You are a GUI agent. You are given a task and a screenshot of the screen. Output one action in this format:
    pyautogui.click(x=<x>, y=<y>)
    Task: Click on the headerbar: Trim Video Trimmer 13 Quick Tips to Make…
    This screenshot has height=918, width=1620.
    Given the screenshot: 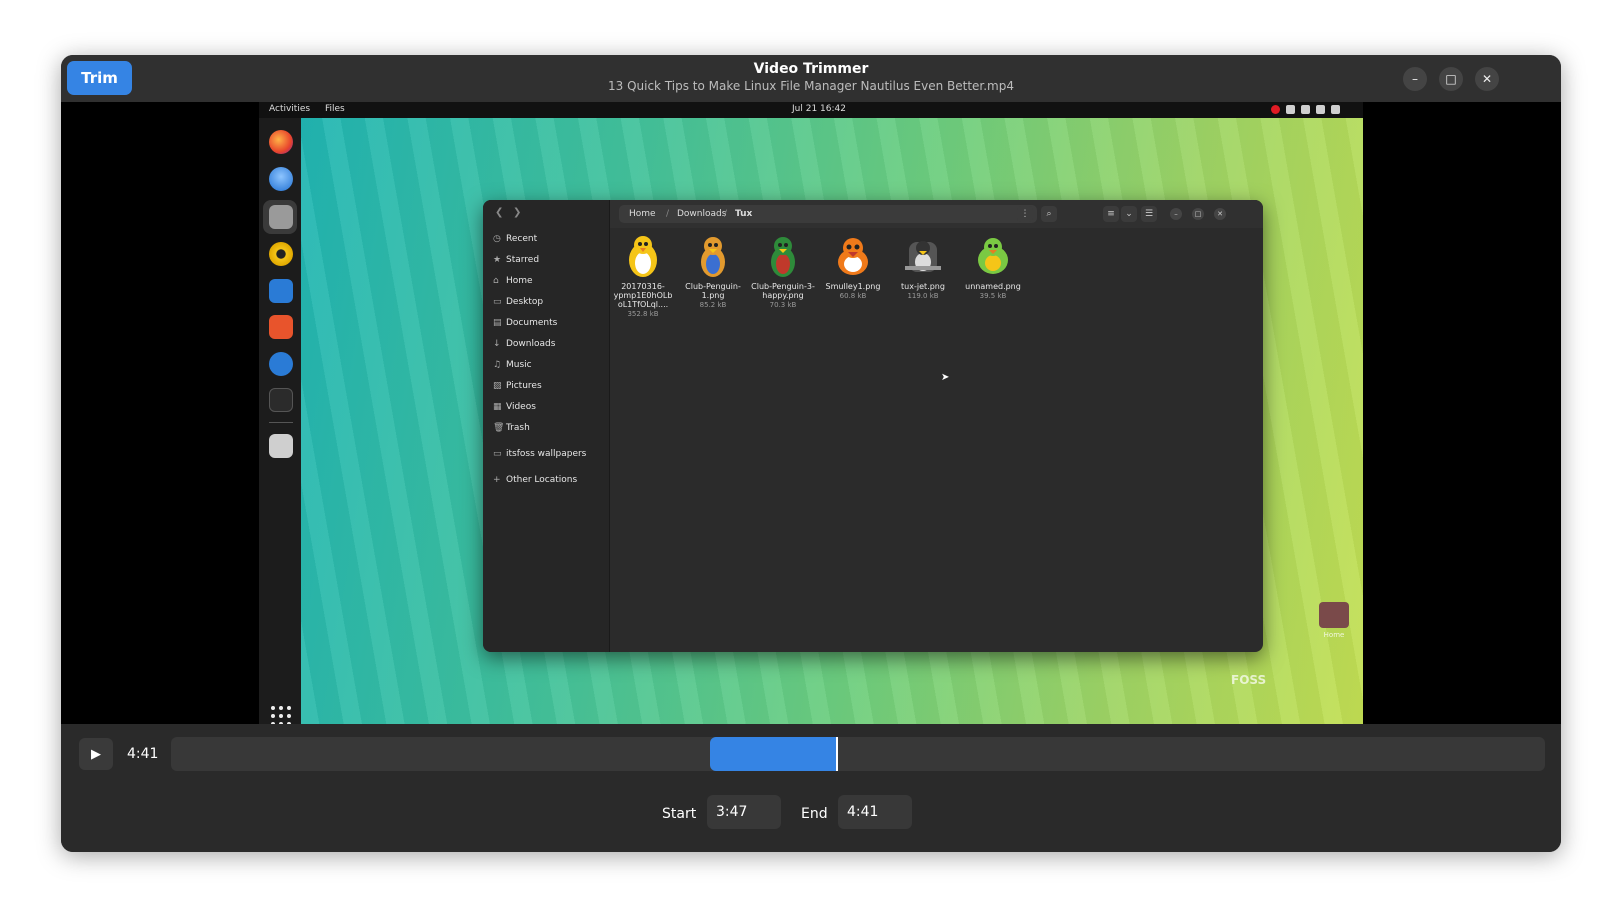 What is the action you would take?
    pyautogui.click(x=811, y=78)
    